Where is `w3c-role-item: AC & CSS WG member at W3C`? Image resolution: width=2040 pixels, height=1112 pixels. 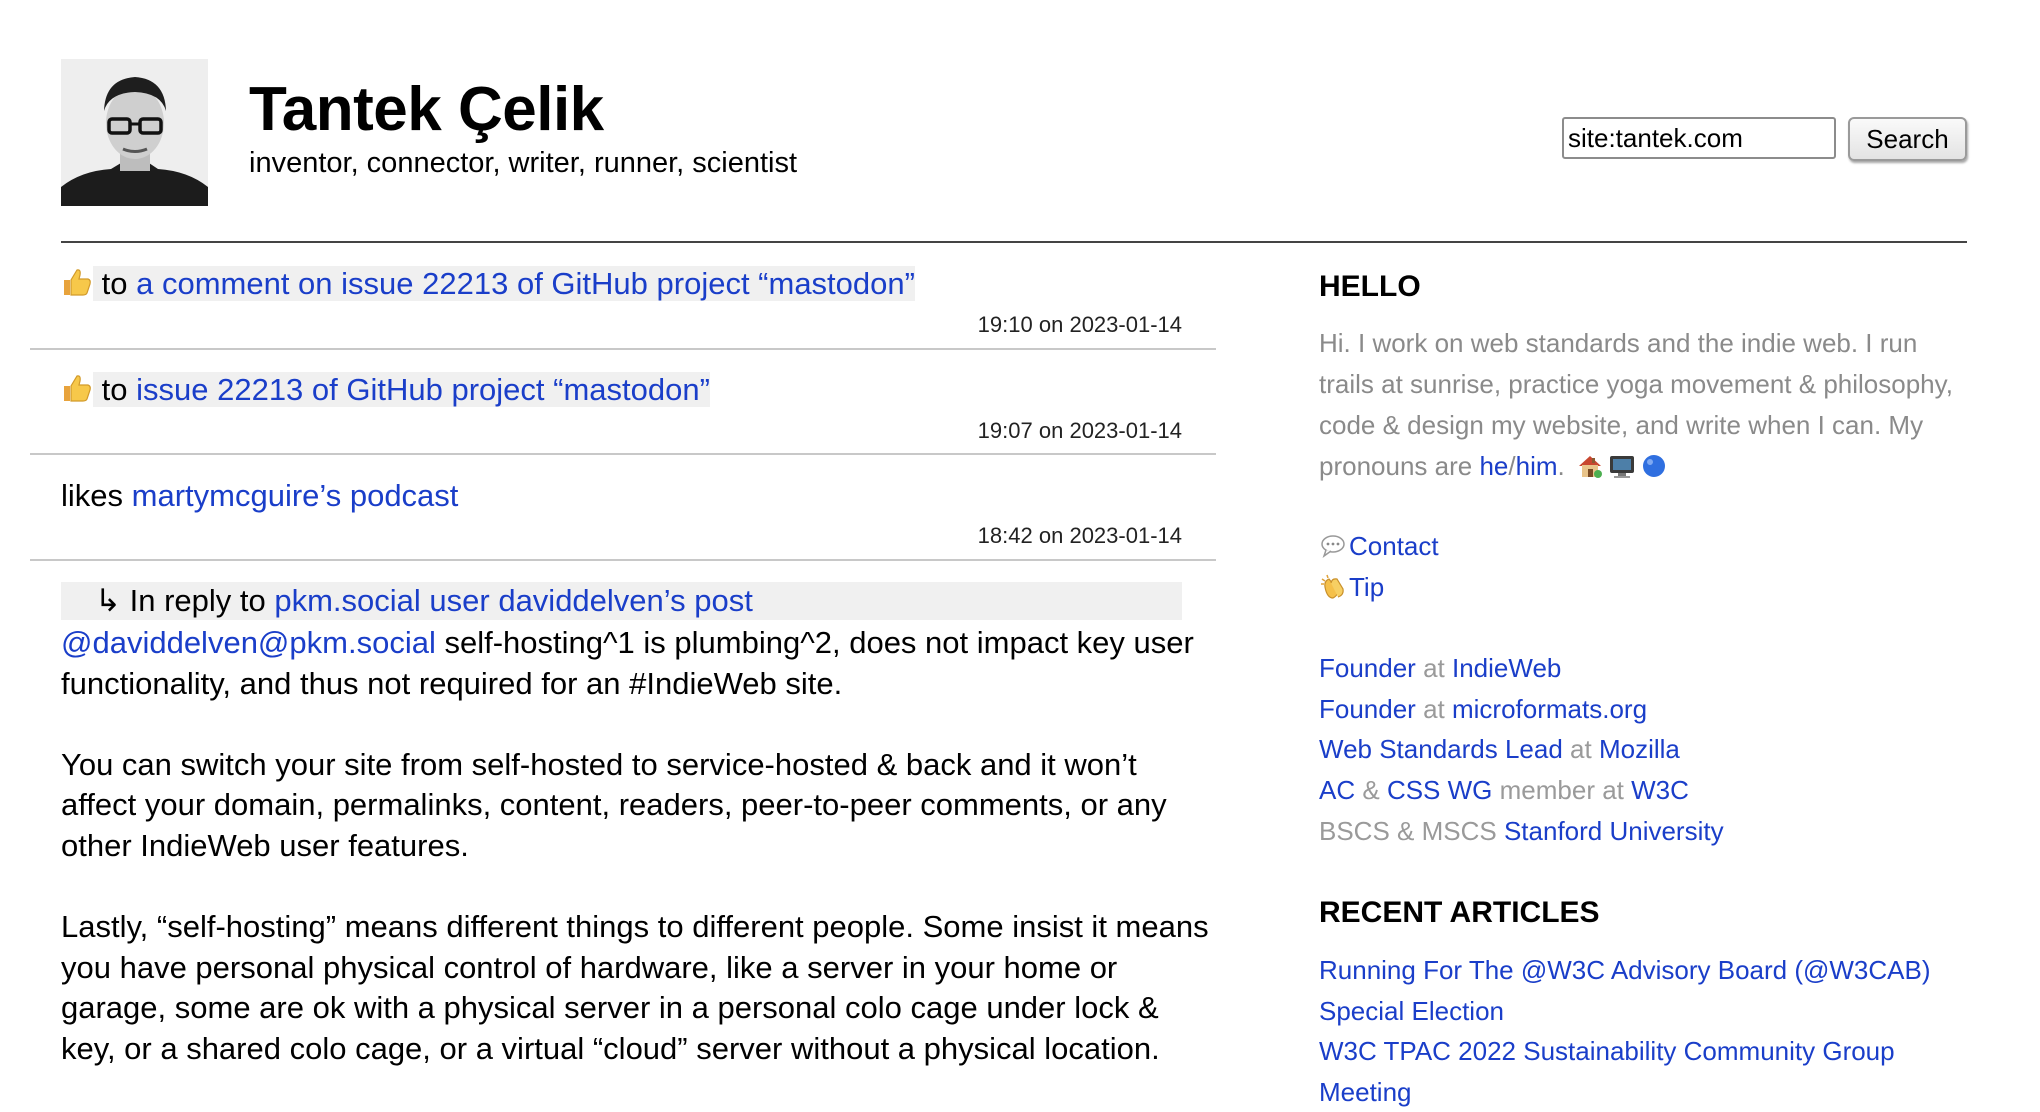
w3c-role-item: AC & CSS WG member at W3C is located at coordinates (1504, 790).